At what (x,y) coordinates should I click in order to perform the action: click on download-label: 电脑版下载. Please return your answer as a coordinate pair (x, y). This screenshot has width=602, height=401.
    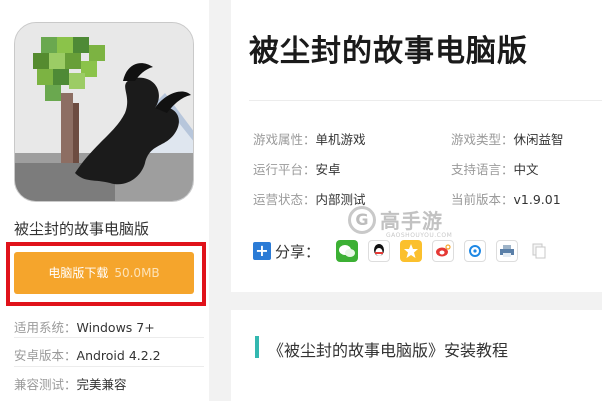
    Looking at the image, I should click on (78, 273).